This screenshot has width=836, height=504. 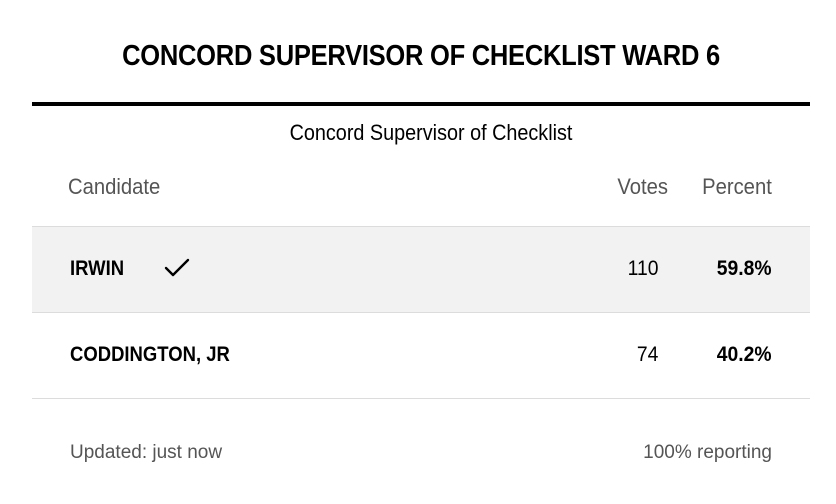 What do you see at coordinates (97, 268) in the screenshot?
I see `candidate-name: IRWIN` at bounding box center [97, 268].